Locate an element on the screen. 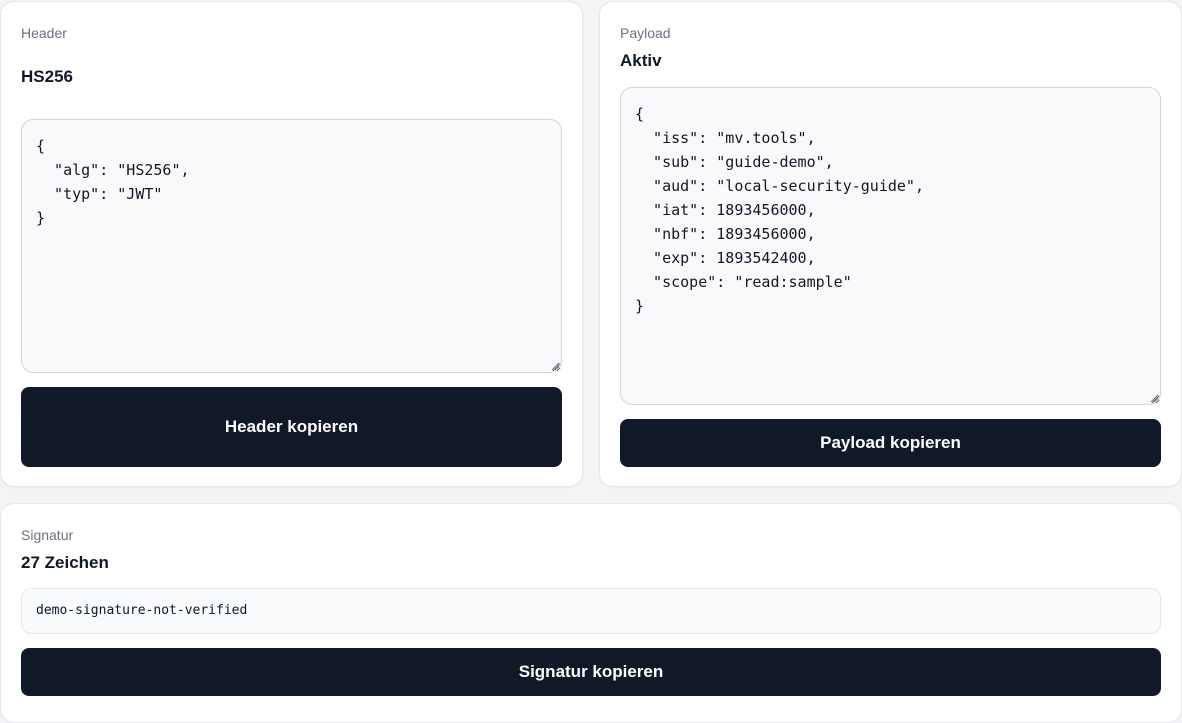 The width and height of the screenshot is (1182, 723). copy-payload-button: Payload kopieren is located at coordinates (890, 443).